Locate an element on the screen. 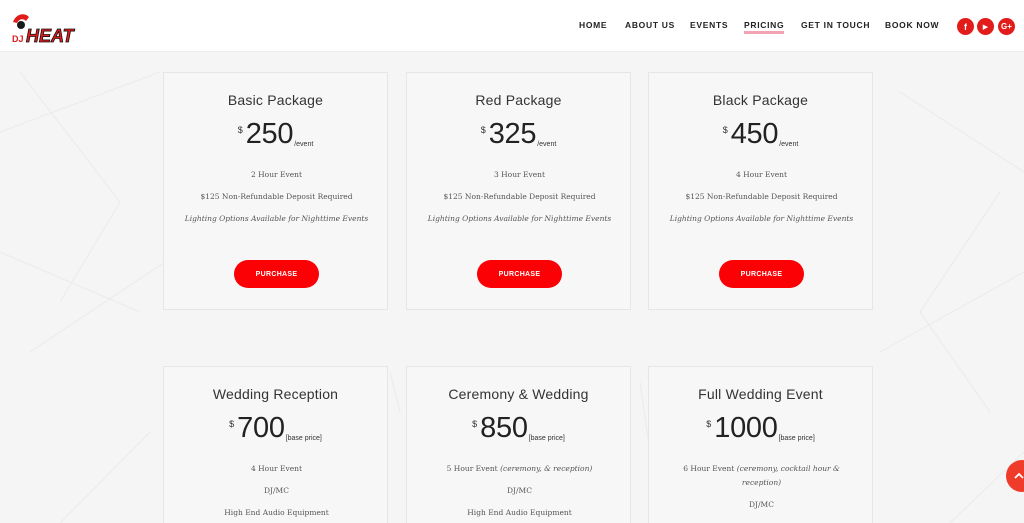 The width and height of the screenshot is (1024, 523). price: $ 1000 [base price] is located at coordinates (760, 428).